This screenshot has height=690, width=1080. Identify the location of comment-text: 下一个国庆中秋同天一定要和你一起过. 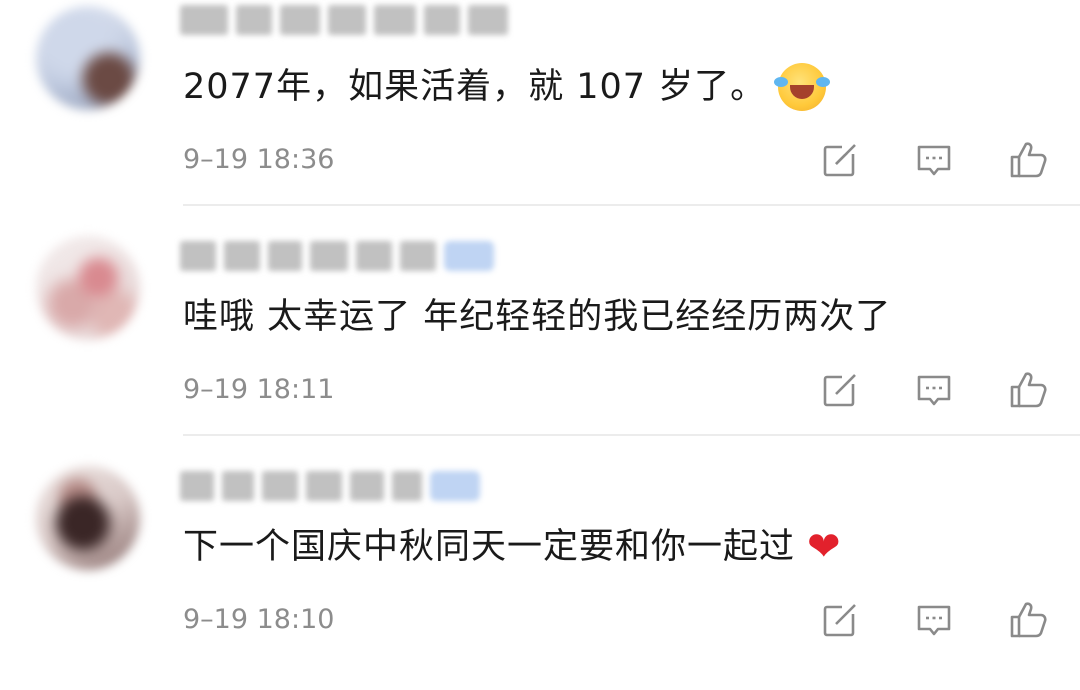
(489, 547).